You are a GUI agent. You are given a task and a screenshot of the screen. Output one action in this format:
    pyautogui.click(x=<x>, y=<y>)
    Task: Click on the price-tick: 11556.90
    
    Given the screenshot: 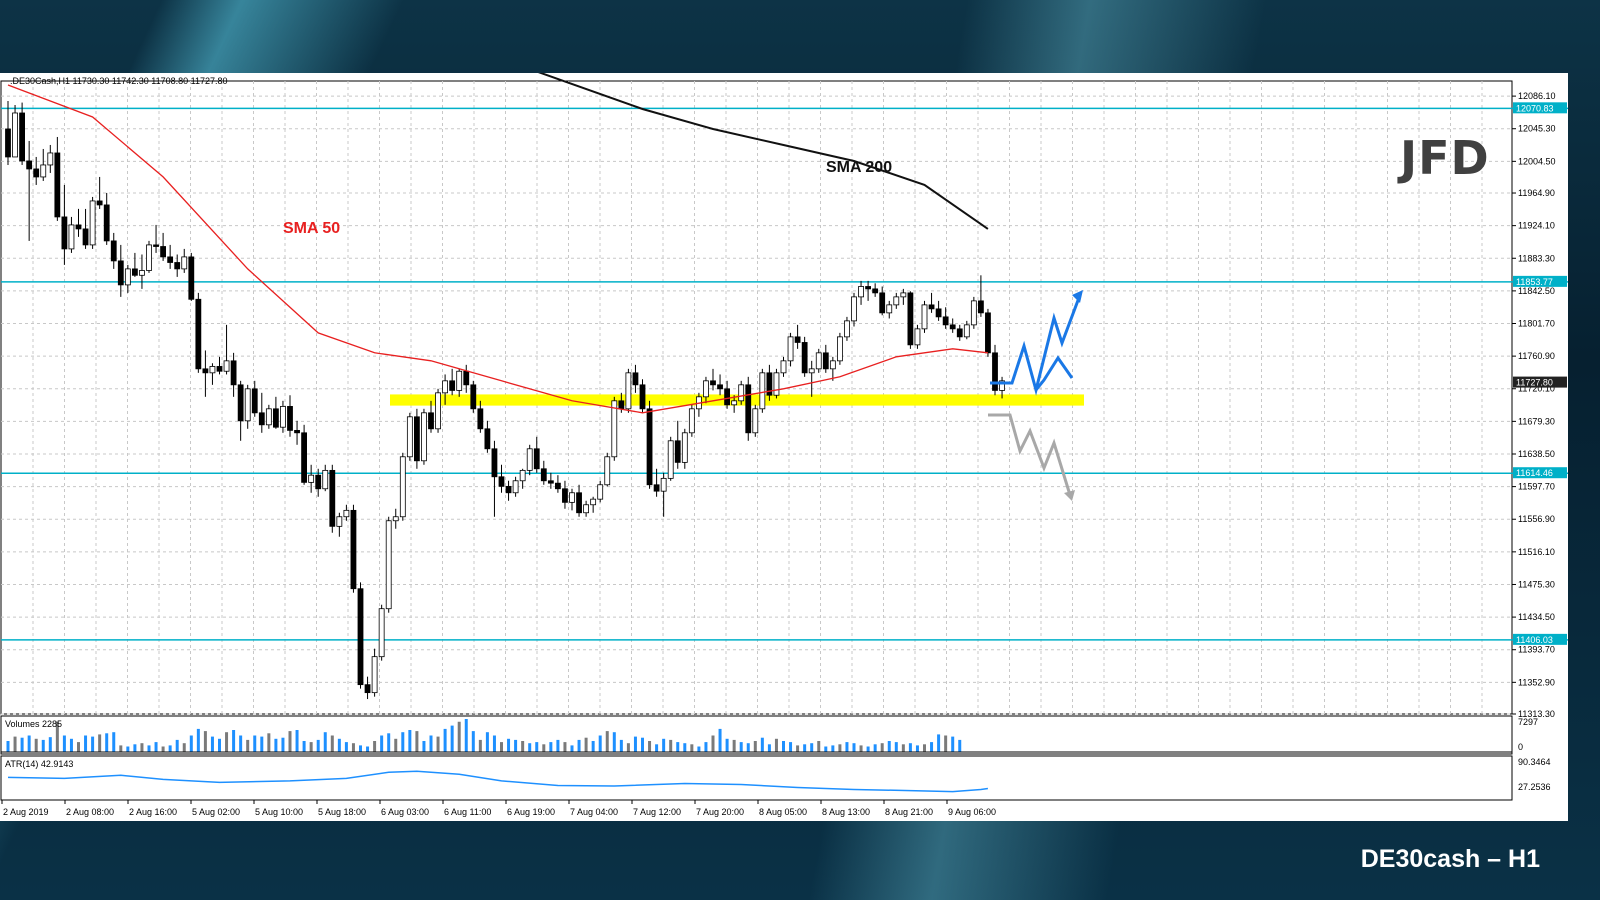 What is the action you would take?
    pyautogui.click(x=1536, y=519)
    